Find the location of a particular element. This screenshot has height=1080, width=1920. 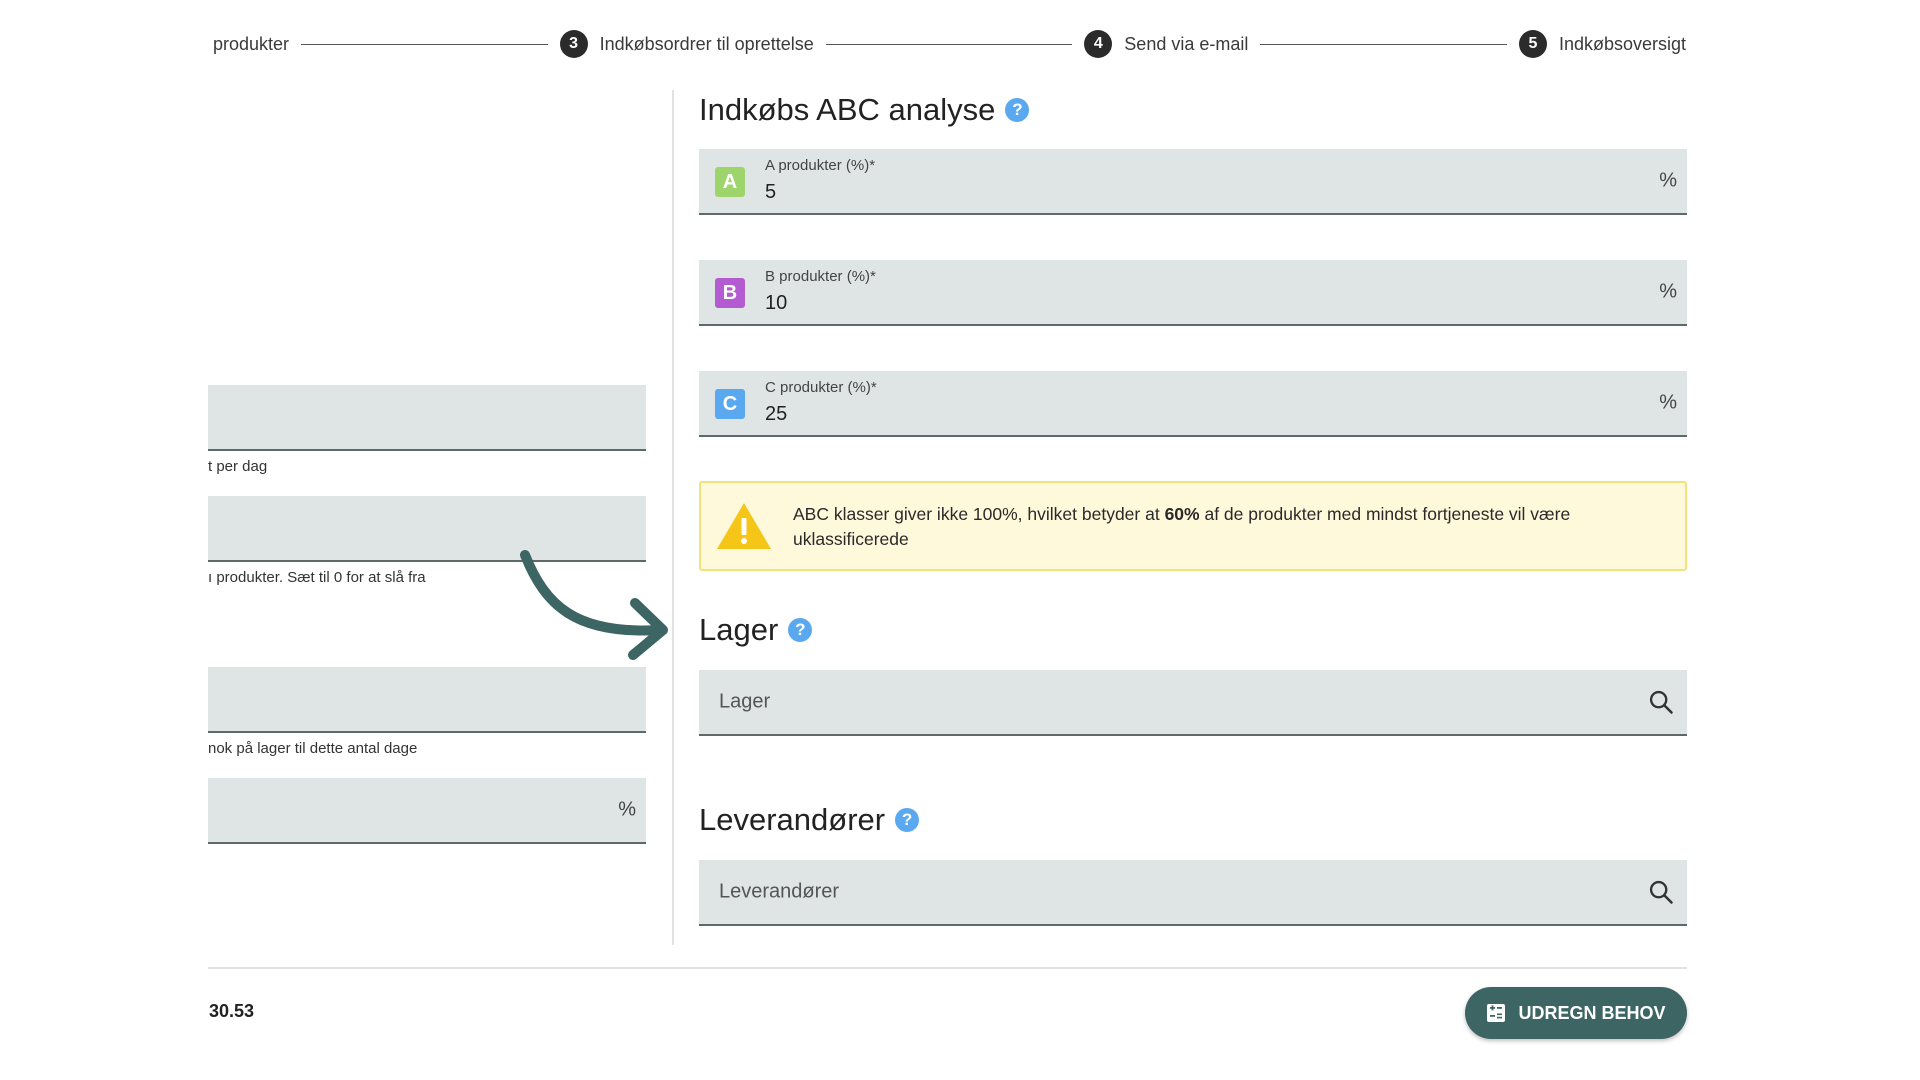

leverandorer-title-text: Leverandører is located at coordinates (792, 819).